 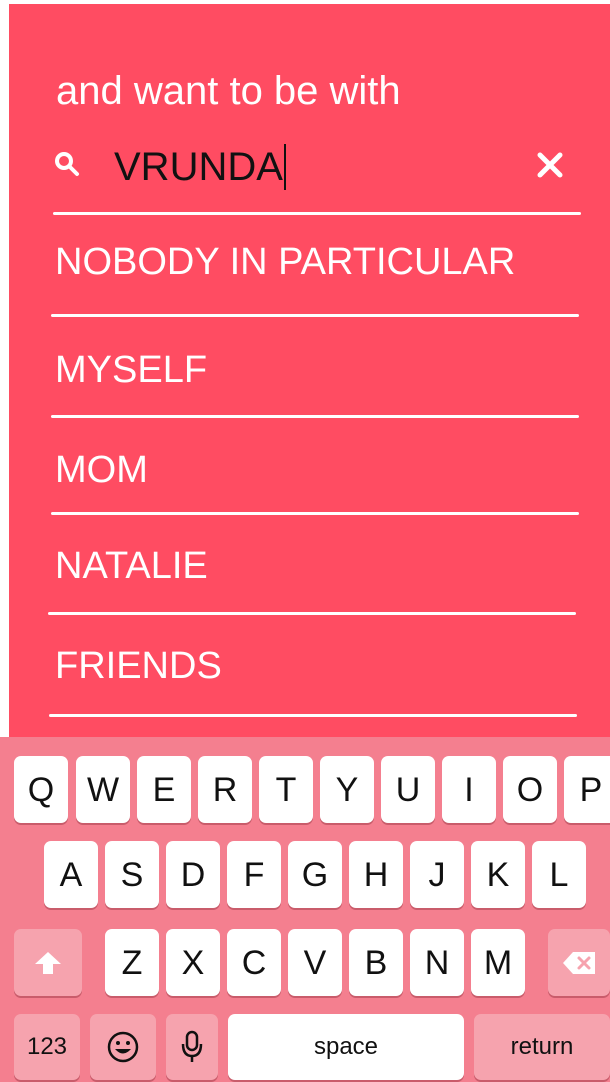 I want to click on search-input-value: VRUNDA, so click(x=198, y=167).